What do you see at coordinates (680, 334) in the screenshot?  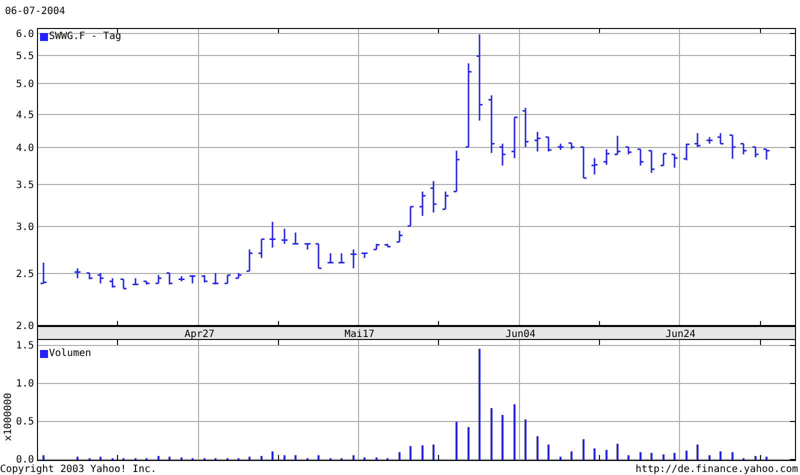 I see `x-tick-label: Jun24` at bounding box center [680, 334].